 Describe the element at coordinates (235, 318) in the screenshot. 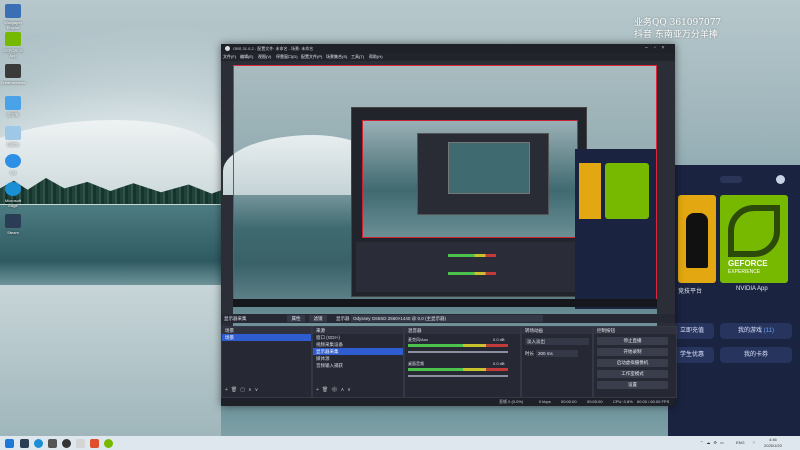

I see `selected-source-name: 显示器采集` at that location.